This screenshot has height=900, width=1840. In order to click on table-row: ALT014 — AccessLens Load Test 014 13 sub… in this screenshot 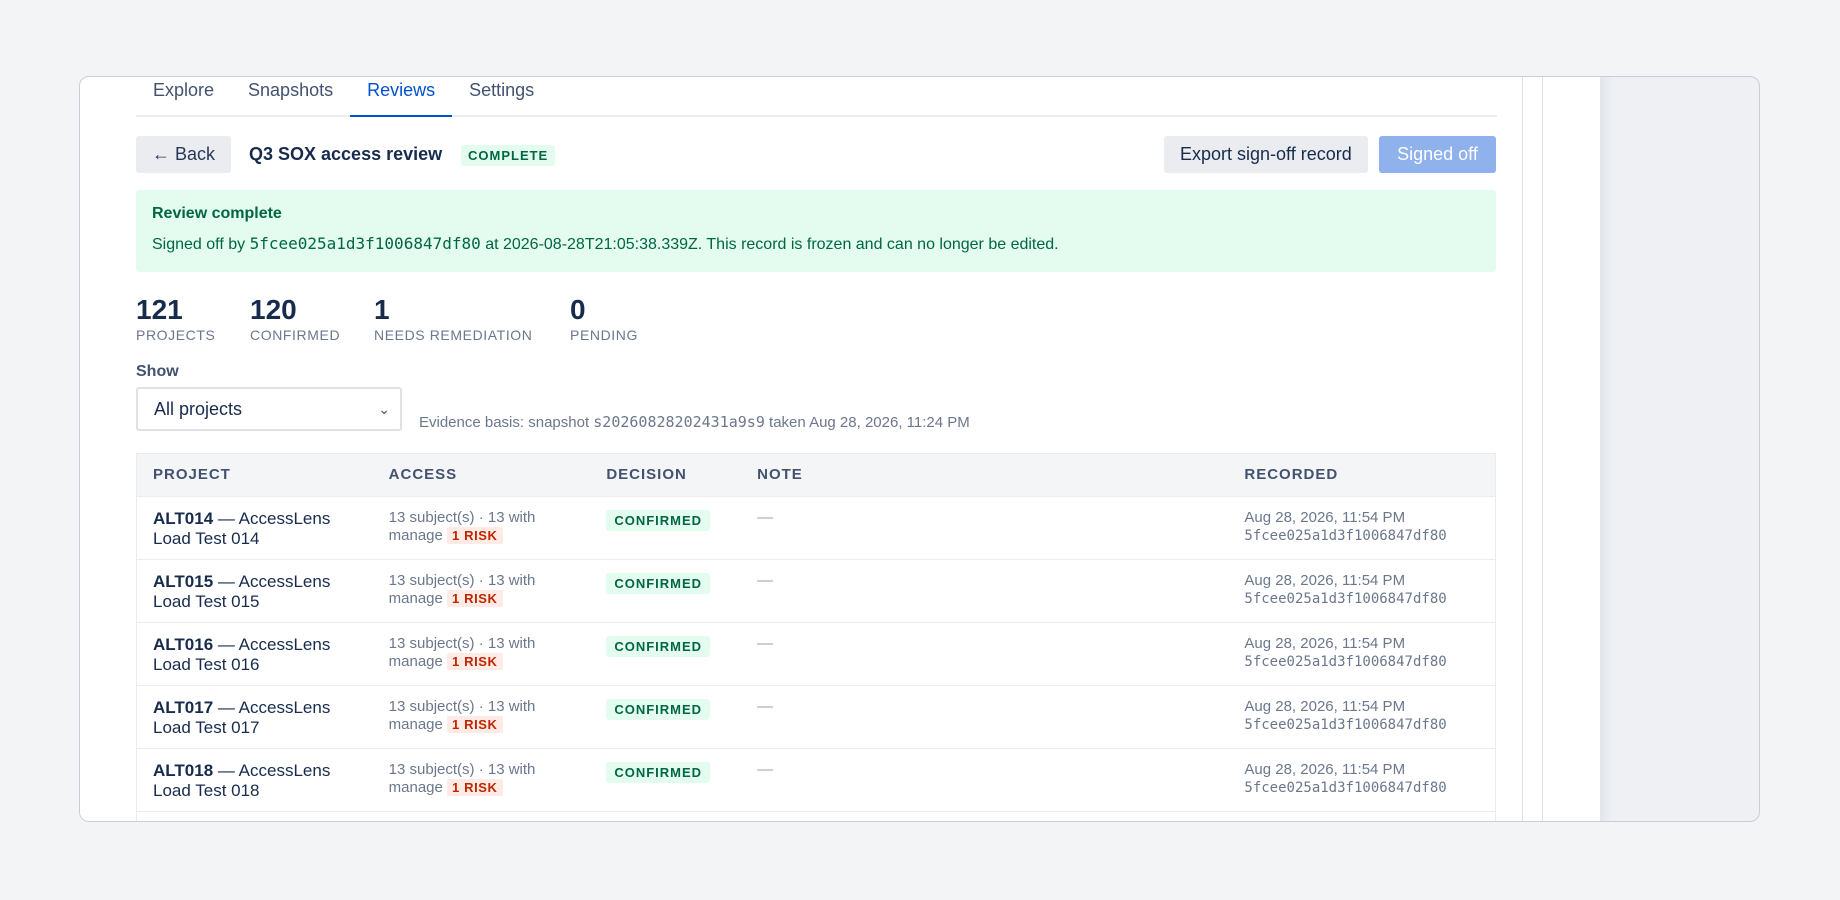, I will do `click(816, 528)`.